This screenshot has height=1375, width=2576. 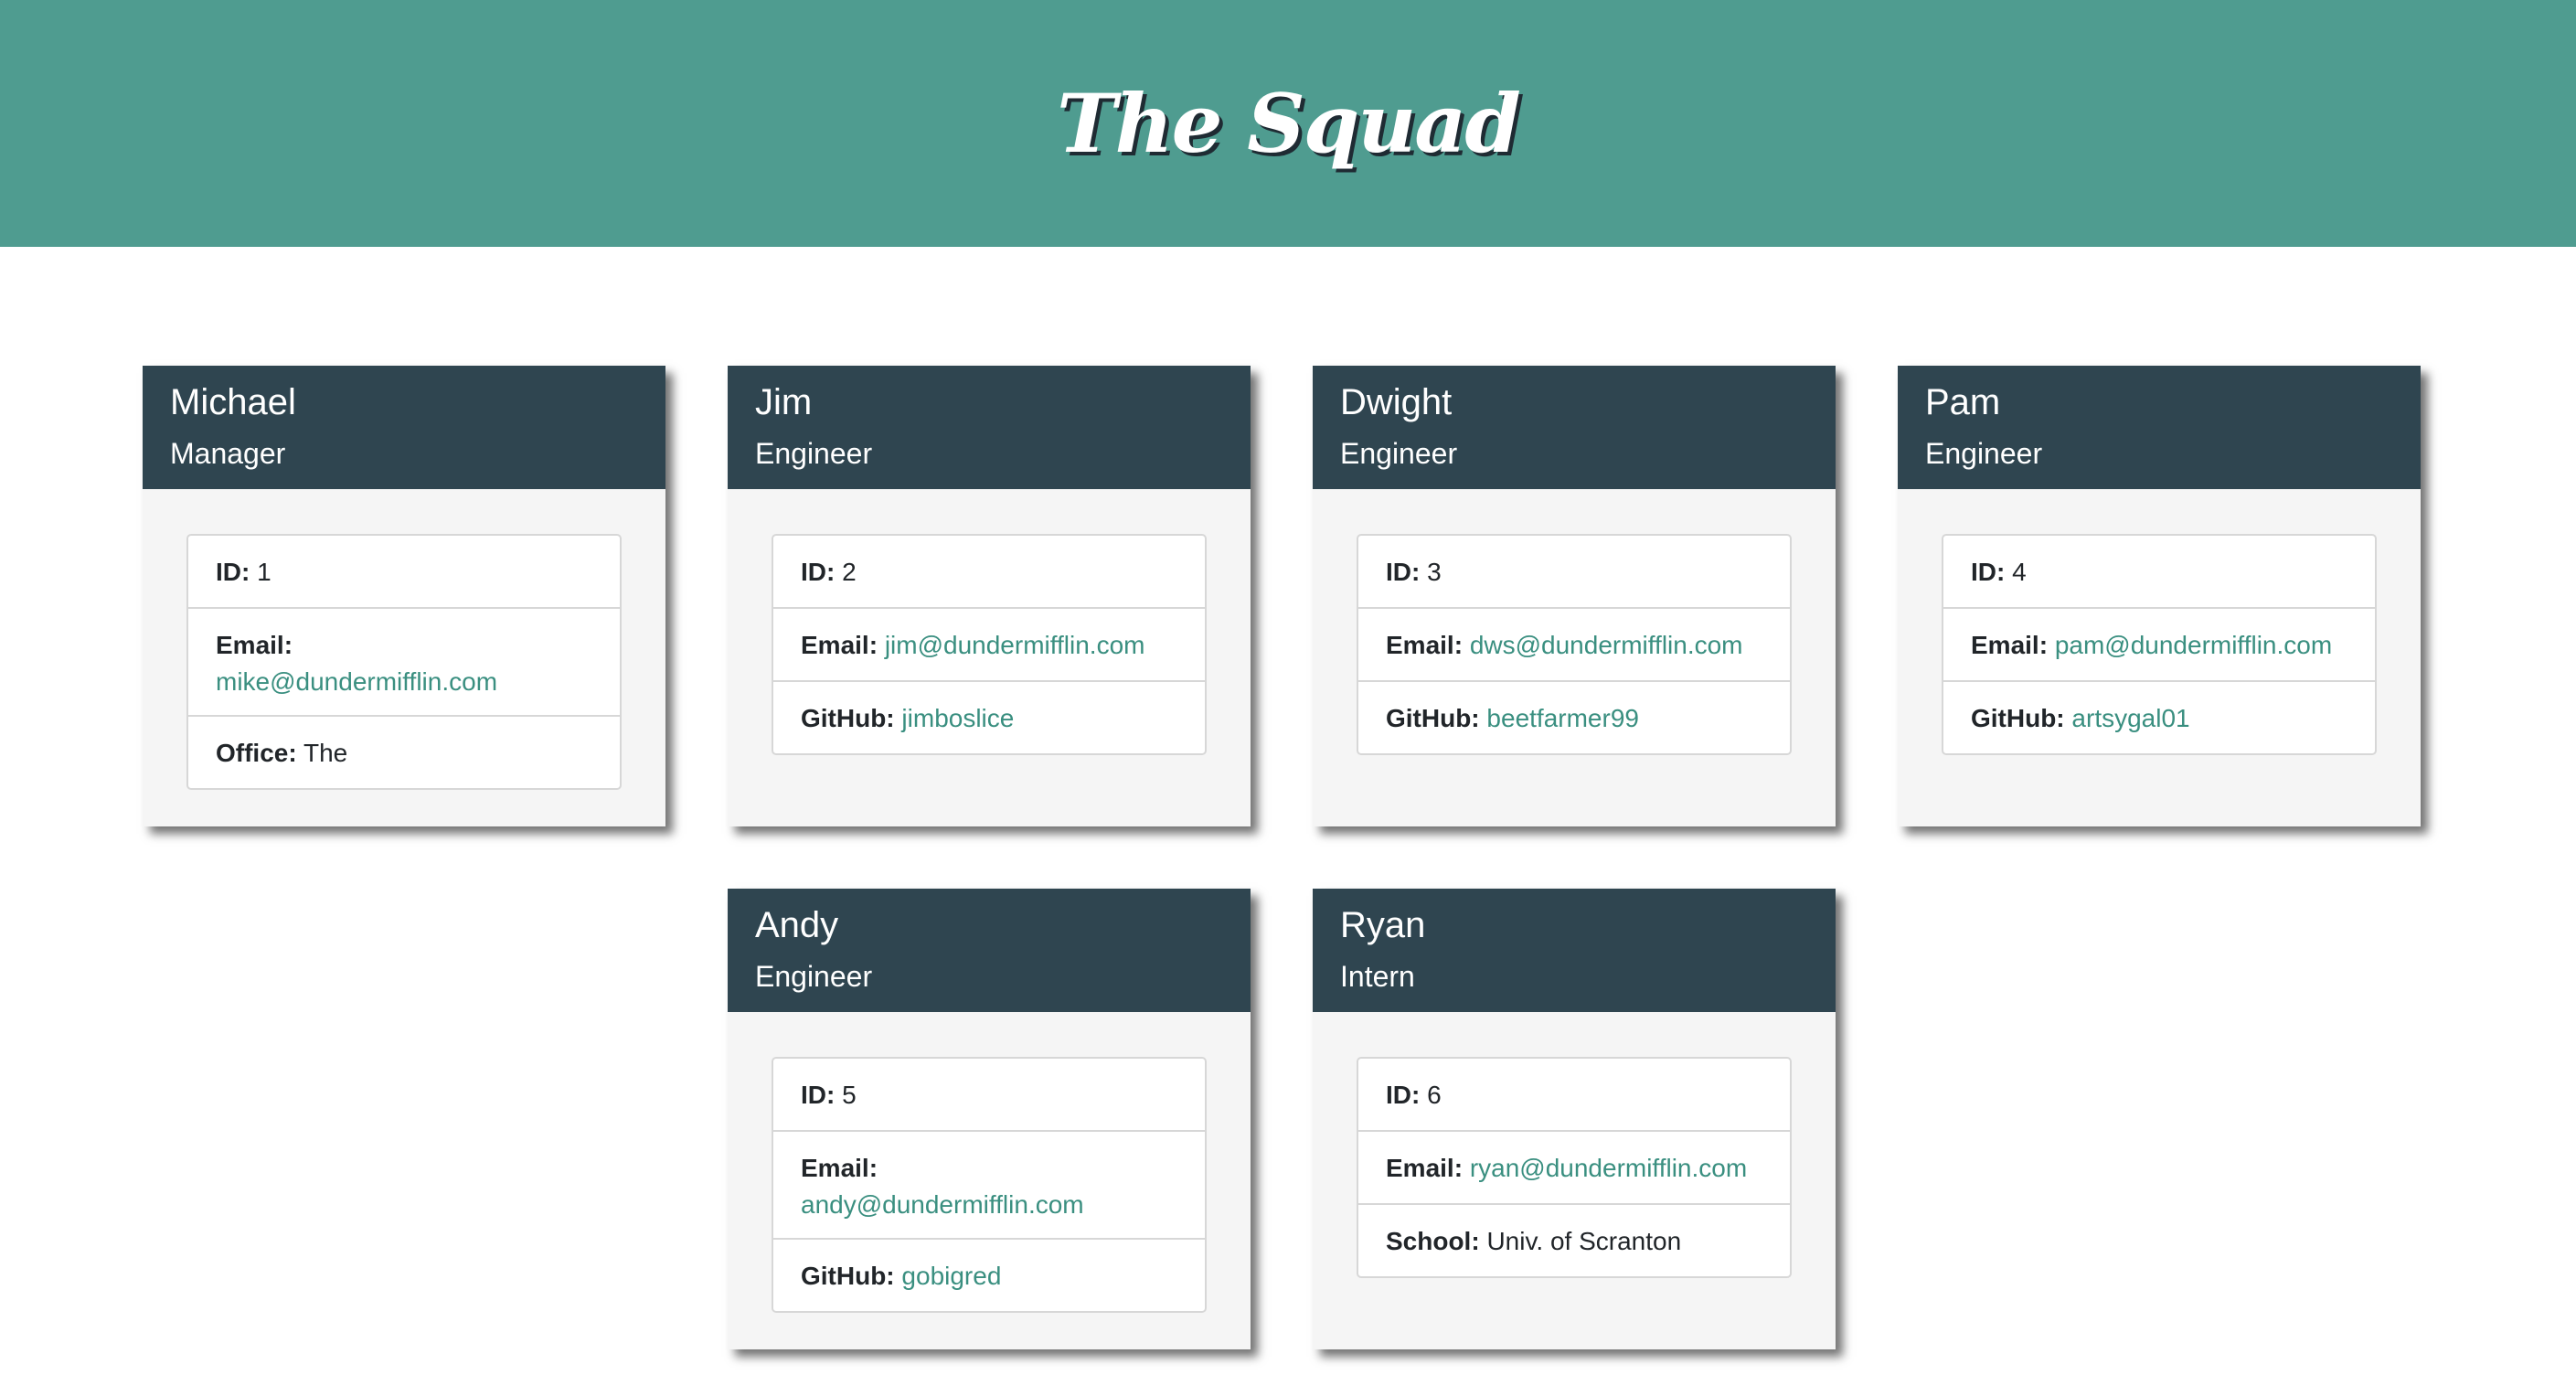 I want to click on school-item: School: Univ. of Scranton, so click(x=1574, y=1240).